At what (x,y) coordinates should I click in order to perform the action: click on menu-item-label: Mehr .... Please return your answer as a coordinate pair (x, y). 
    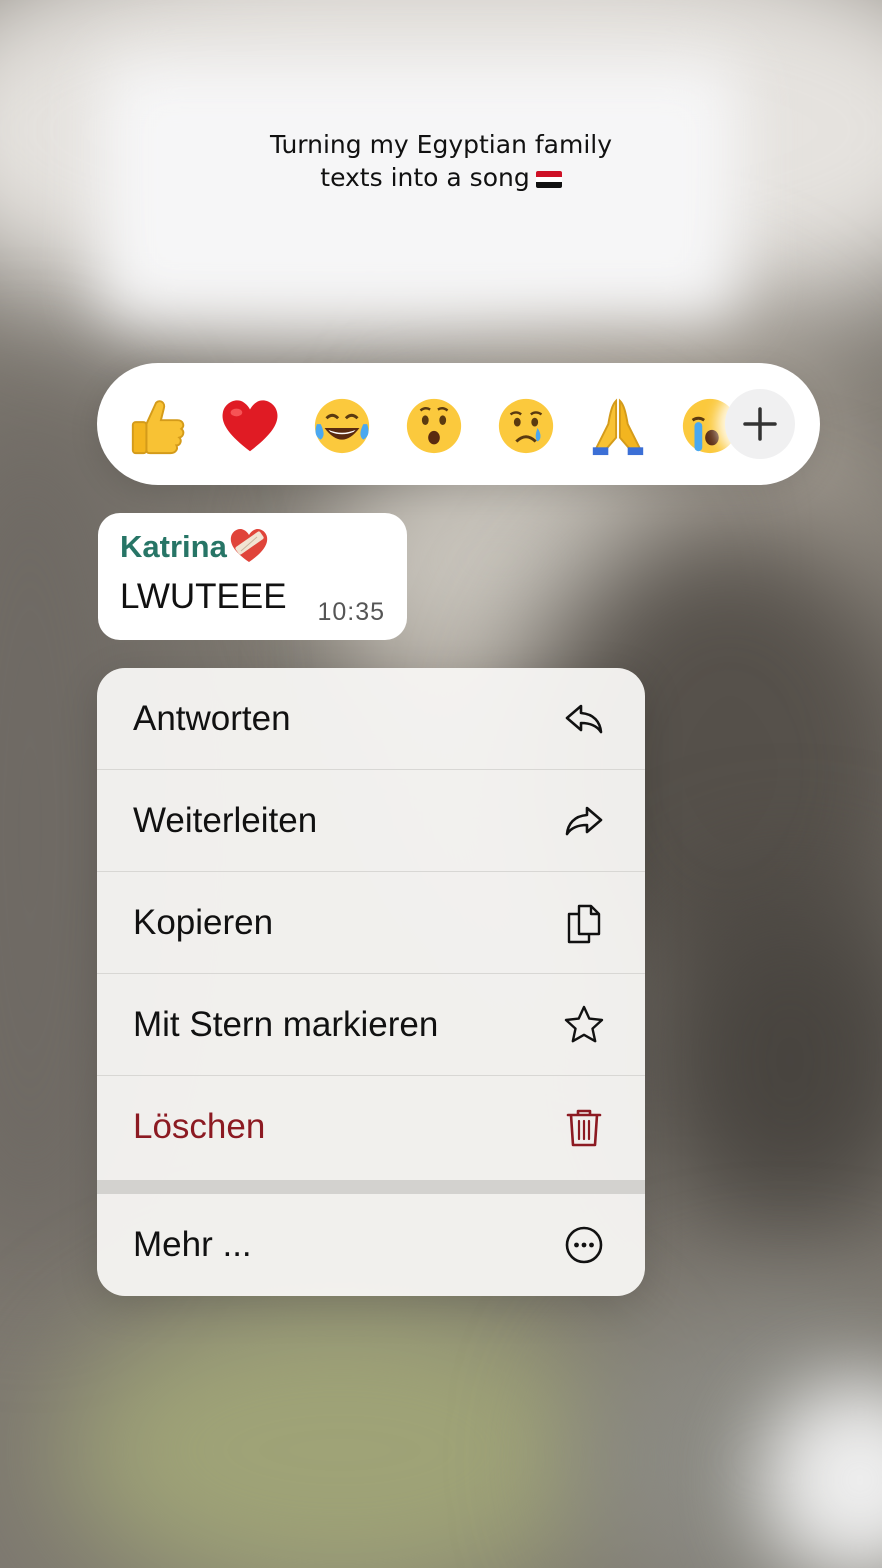
    Looking at the image, I should click on (192, 1244).